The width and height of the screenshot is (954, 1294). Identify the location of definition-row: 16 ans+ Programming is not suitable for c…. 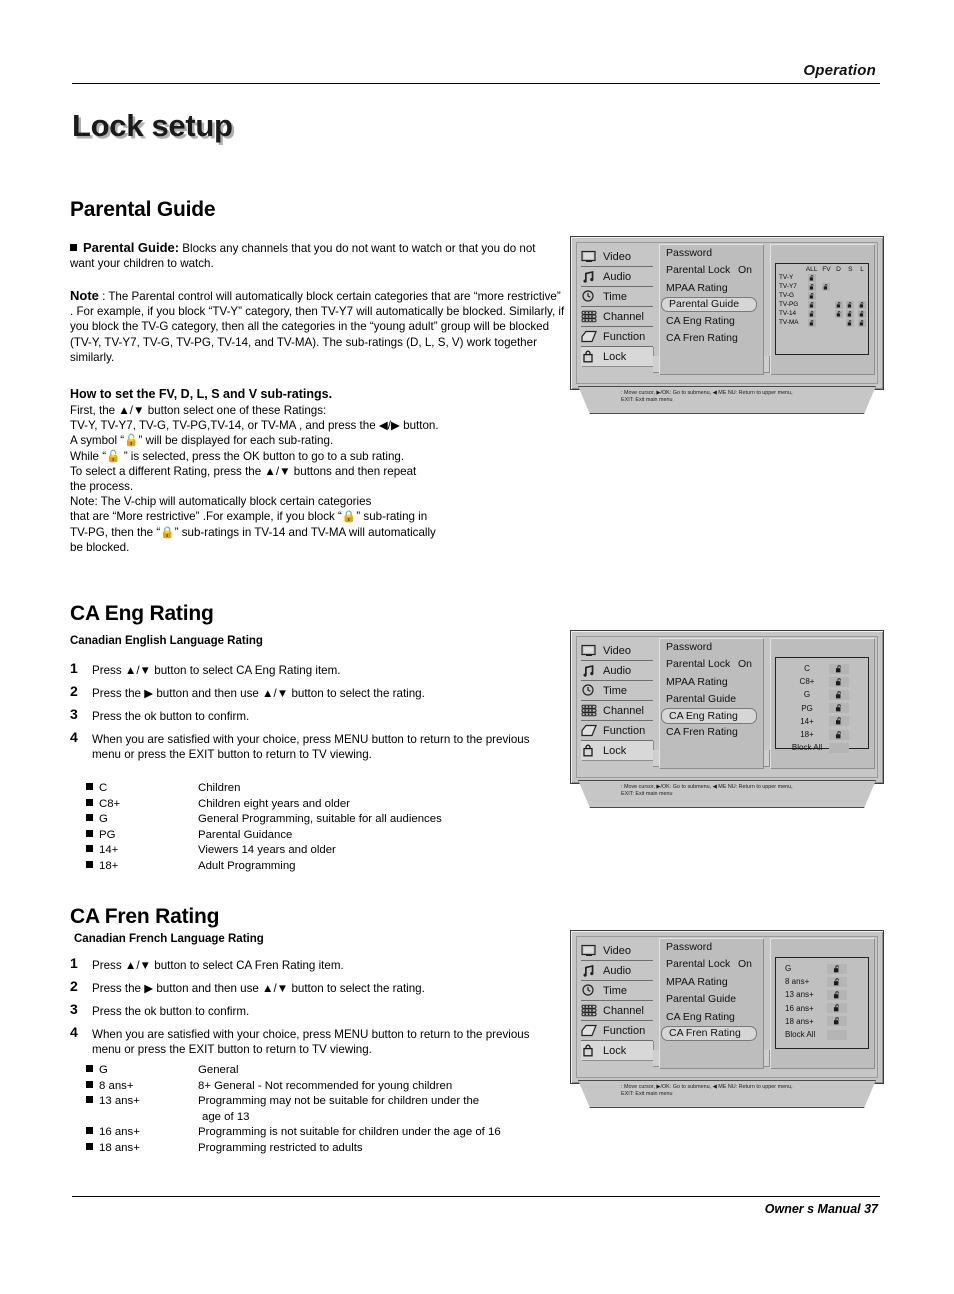
(341, 1133).